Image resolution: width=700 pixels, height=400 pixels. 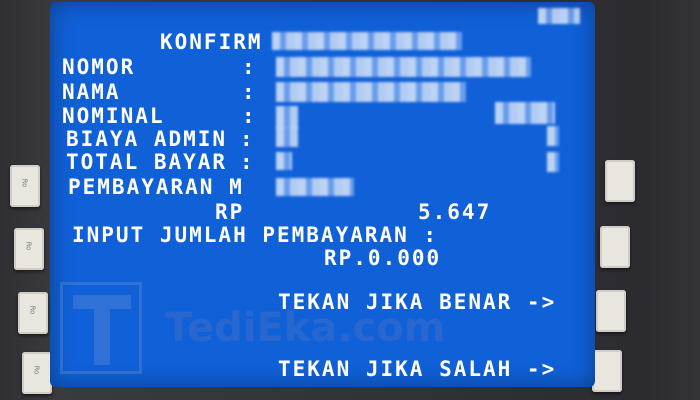 I want to click on redacted-area, so click(x=559, y=16).